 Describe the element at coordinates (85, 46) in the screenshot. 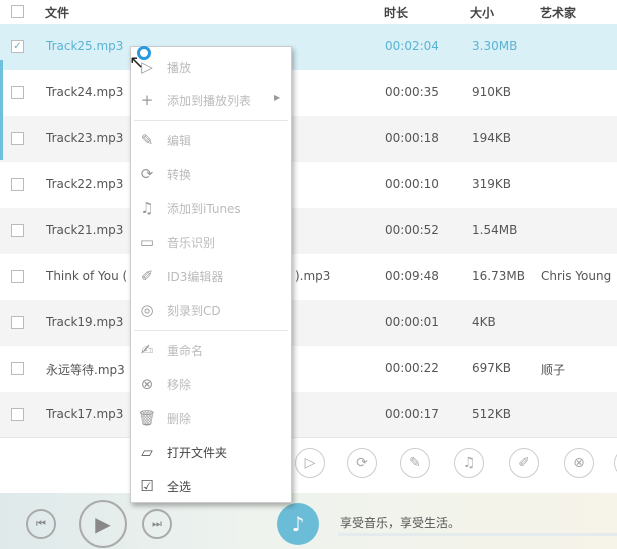

I see `file-name: Track25.mp3` at that location.